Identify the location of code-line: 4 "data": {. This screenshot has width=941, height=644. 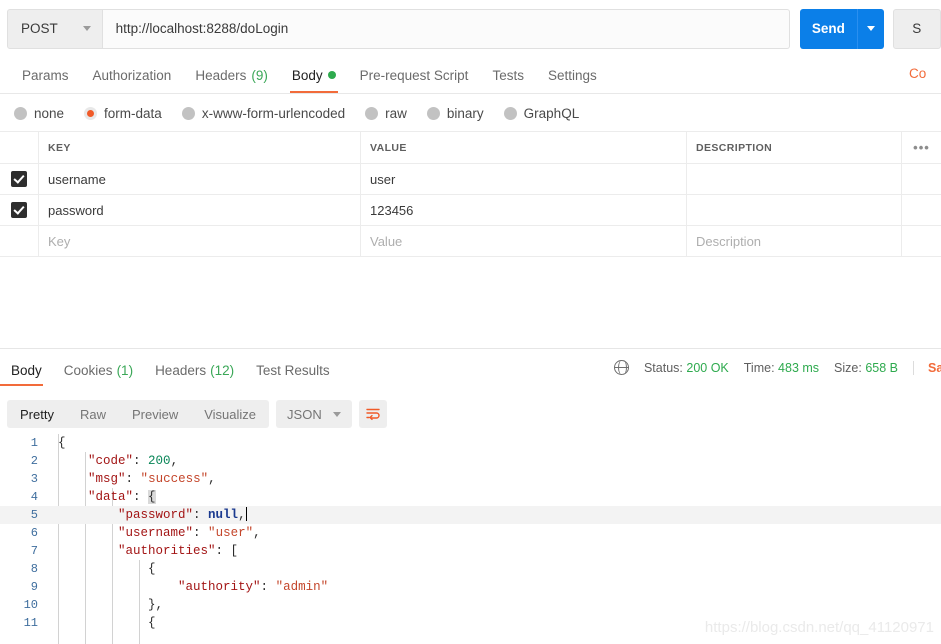
(470, 497).